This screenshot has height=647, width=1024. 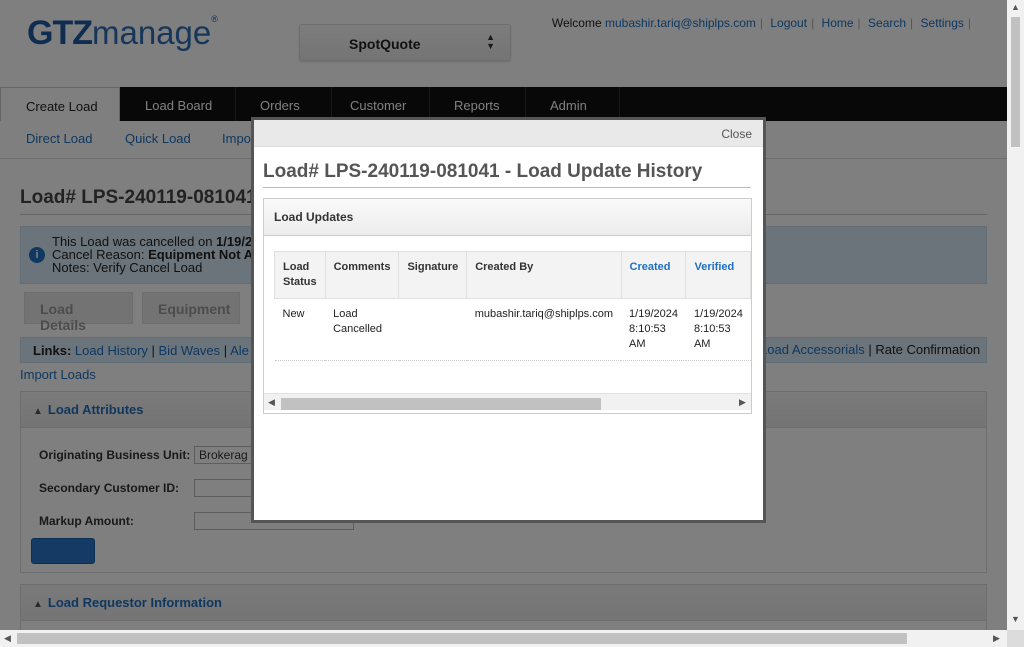 What do you see at coordinates (736, 134) in the screenshot?
I see `close-button: Close` at bounding box center [736, 134].